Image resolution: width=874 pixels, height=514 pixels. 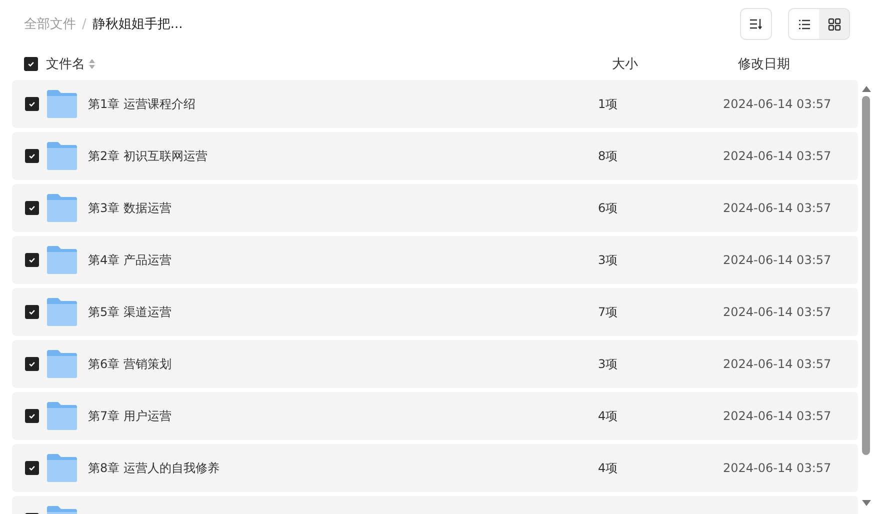 I want to click on scroll-up-icon, so click(x=866, y=89).